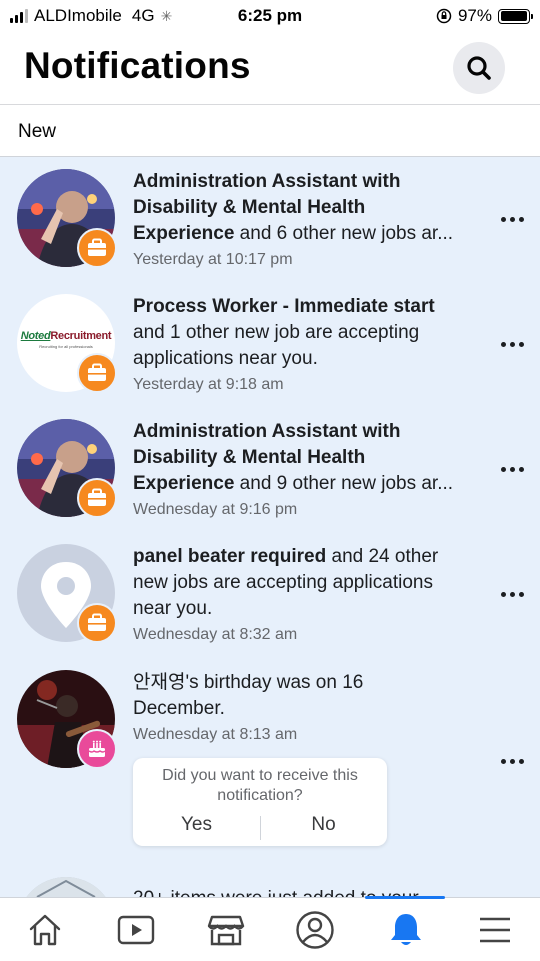  Describe the element at coordinates (405, 897) in the screenshot. I see `active-tab-indicator` at that location.